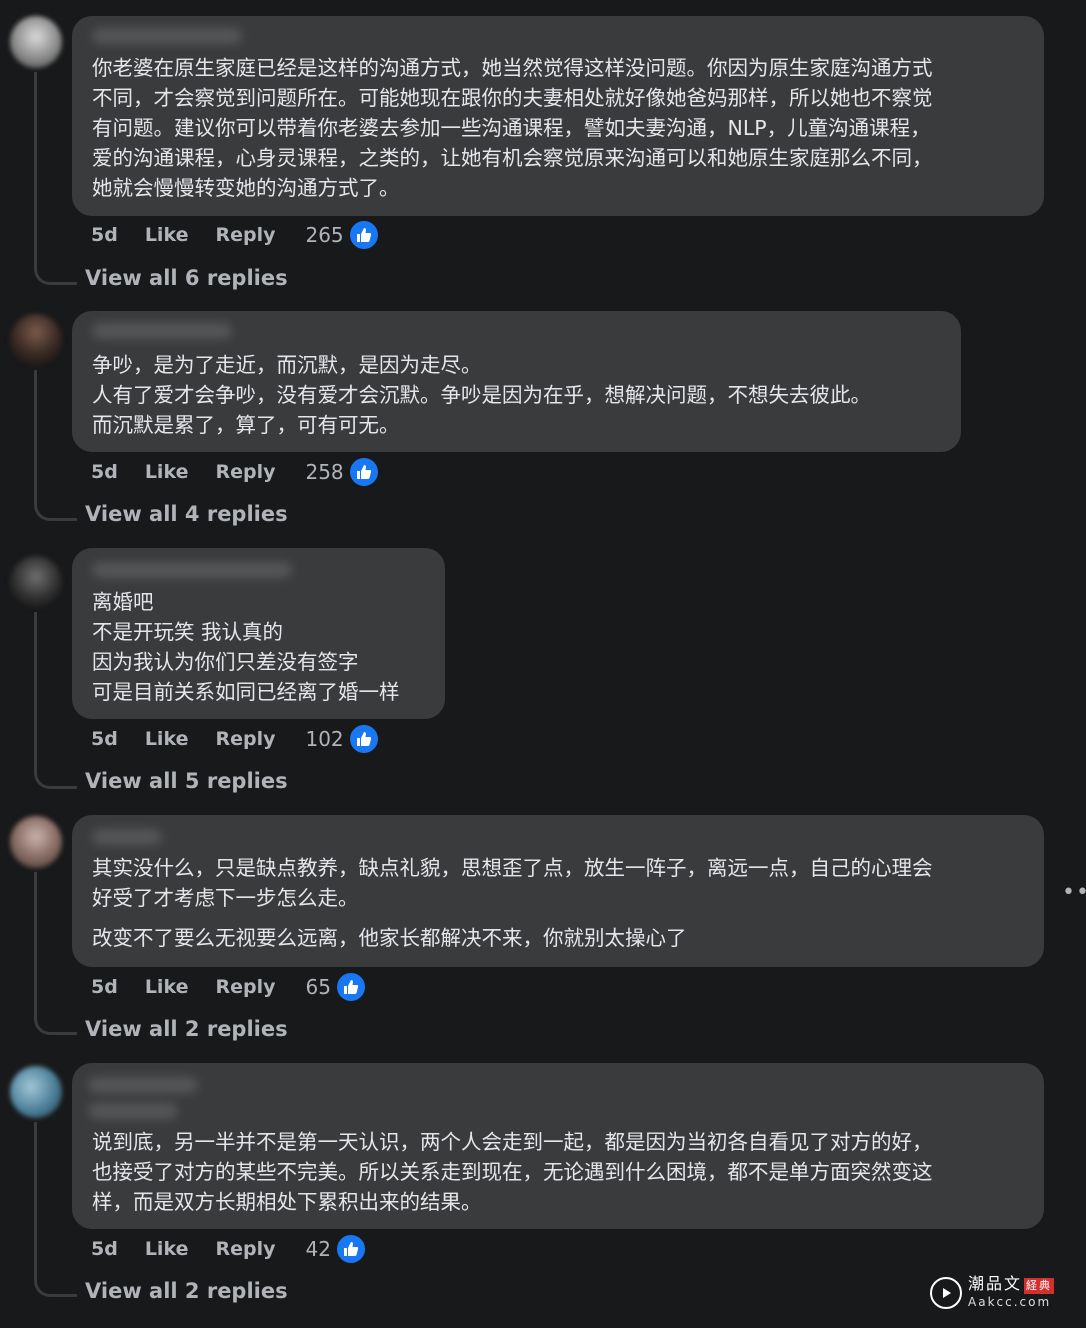  What do you see at coordinates (186, 278) in the screenshot?
I see `view-replies-link: View all 6 replies` at bounding box center [186, 278].